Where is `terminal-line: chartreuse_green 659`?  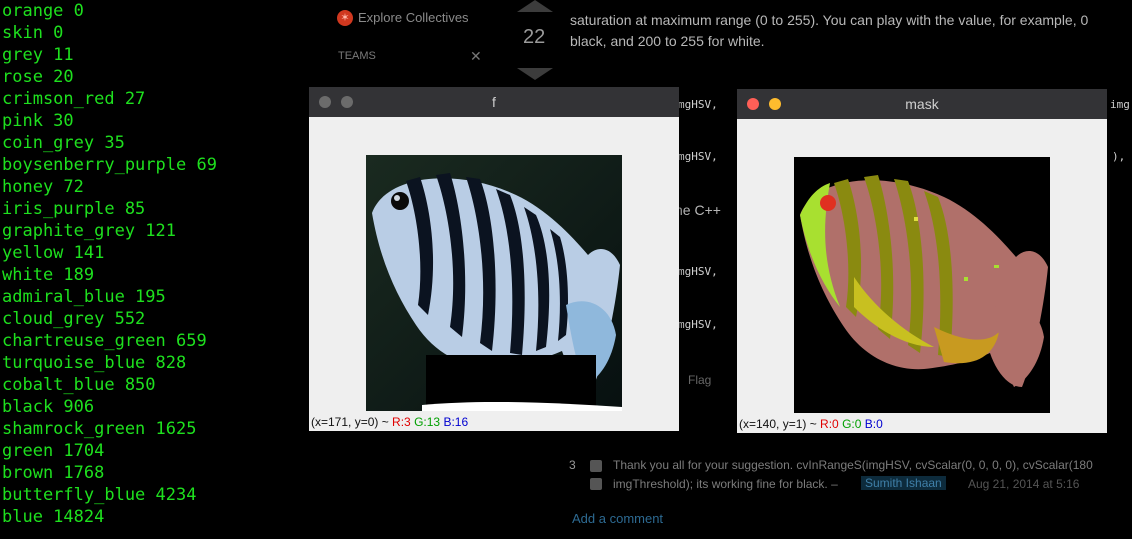
terminal-line: chartreuse_green 659 is located at coordinates (104, 341).